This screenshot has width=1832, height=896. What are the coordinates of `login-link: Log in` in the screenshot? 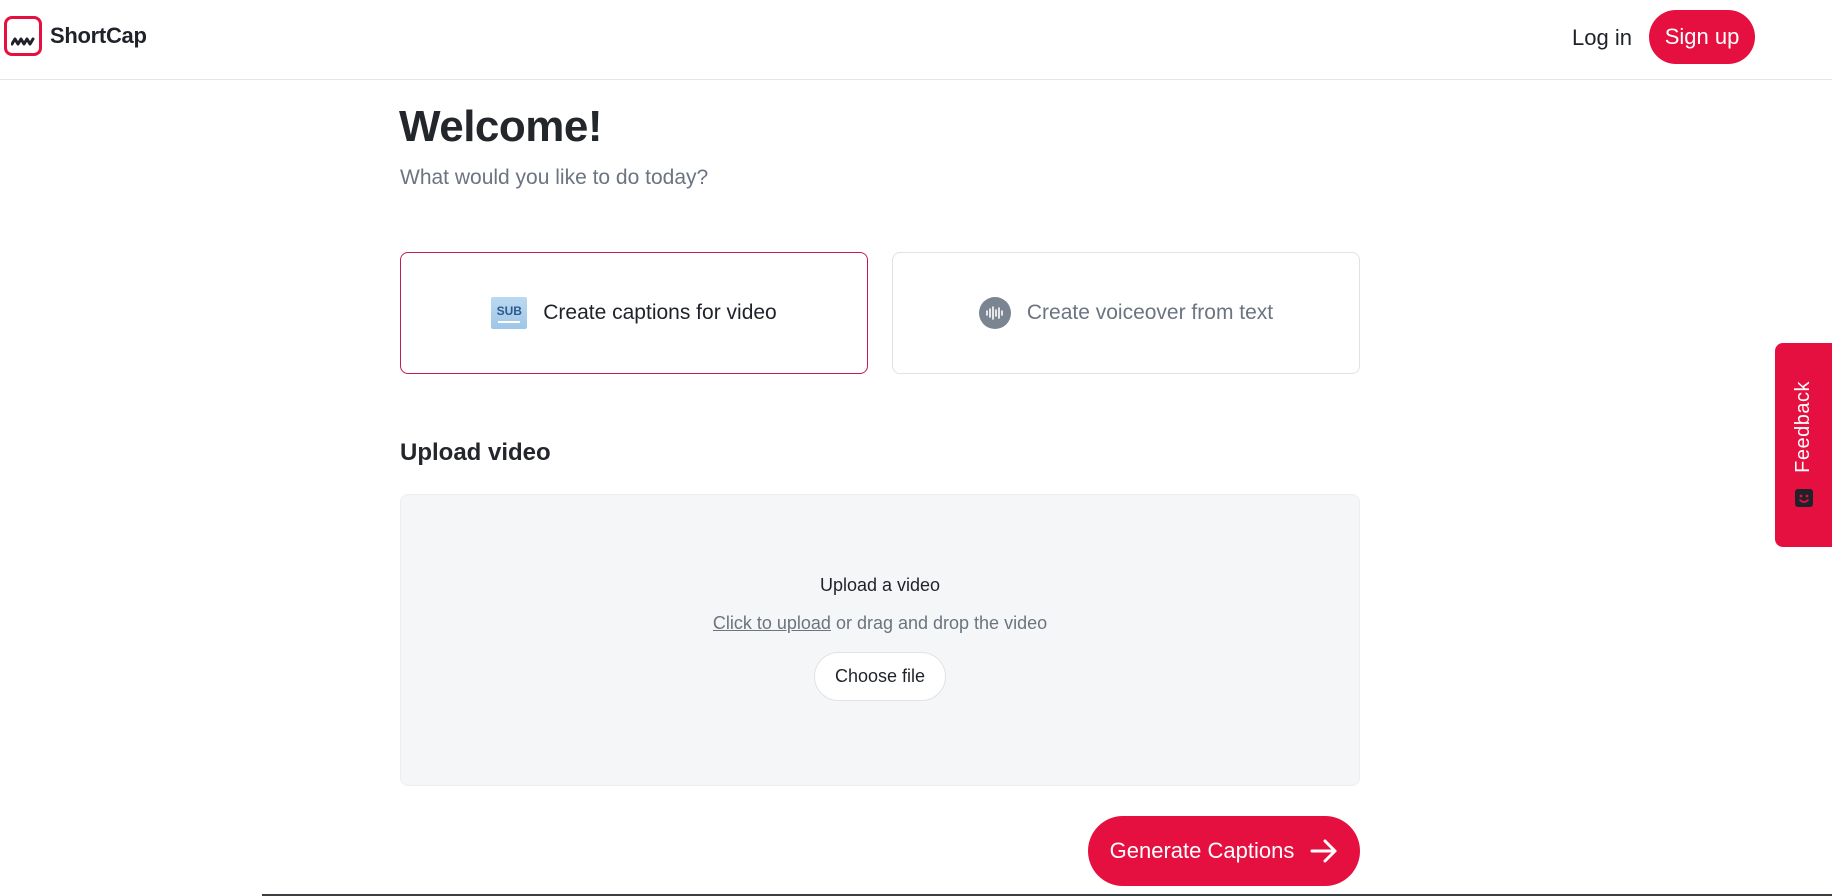 It's located at (1602, 38).